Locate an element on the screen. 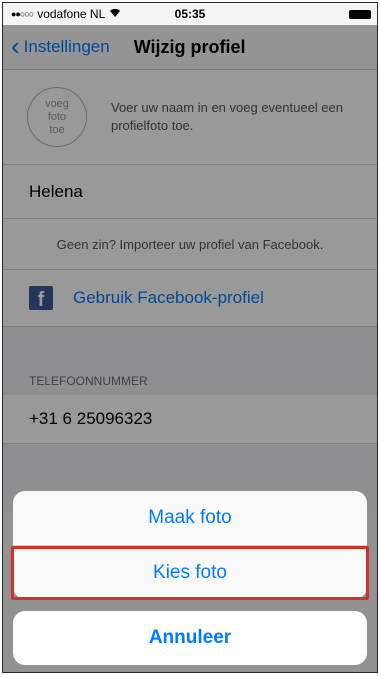 The image size is (380, 677). wifi-icon is located at coordinates (115, 14).